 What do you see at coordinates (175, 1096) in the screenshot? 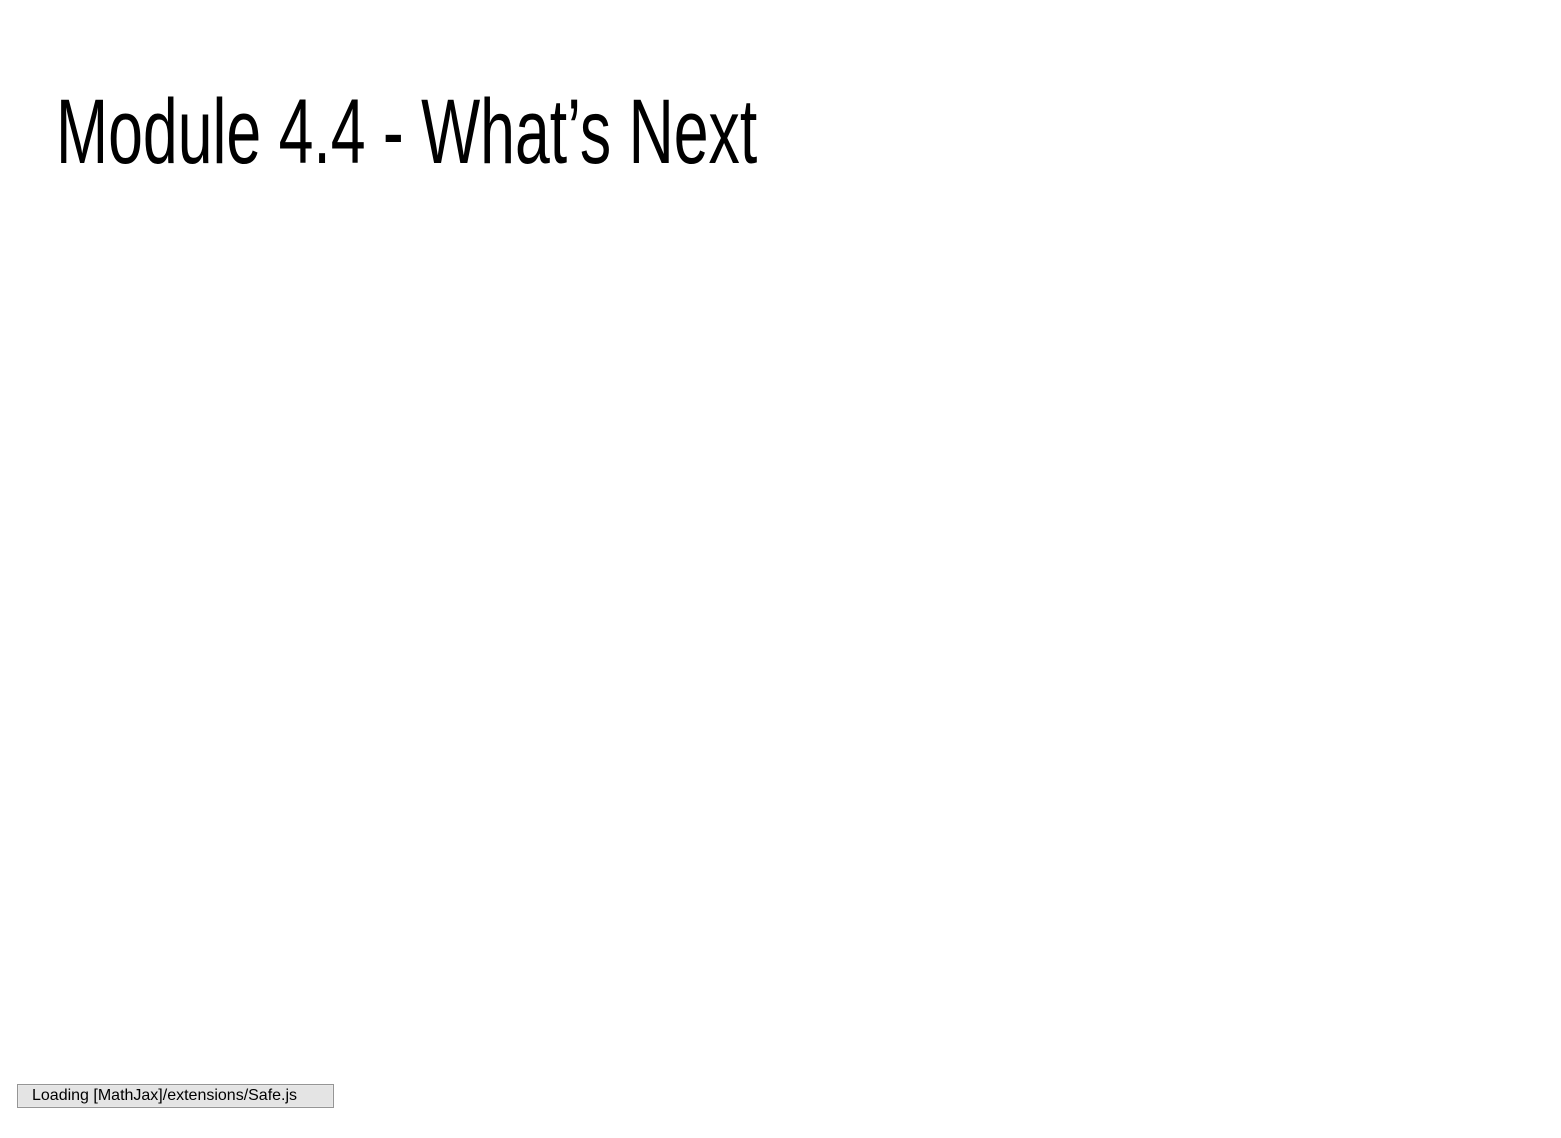
I see `mathjax-loading-status: Loading [MathJax]/extensions/Safe.js` at bounding box center [175, 1096].